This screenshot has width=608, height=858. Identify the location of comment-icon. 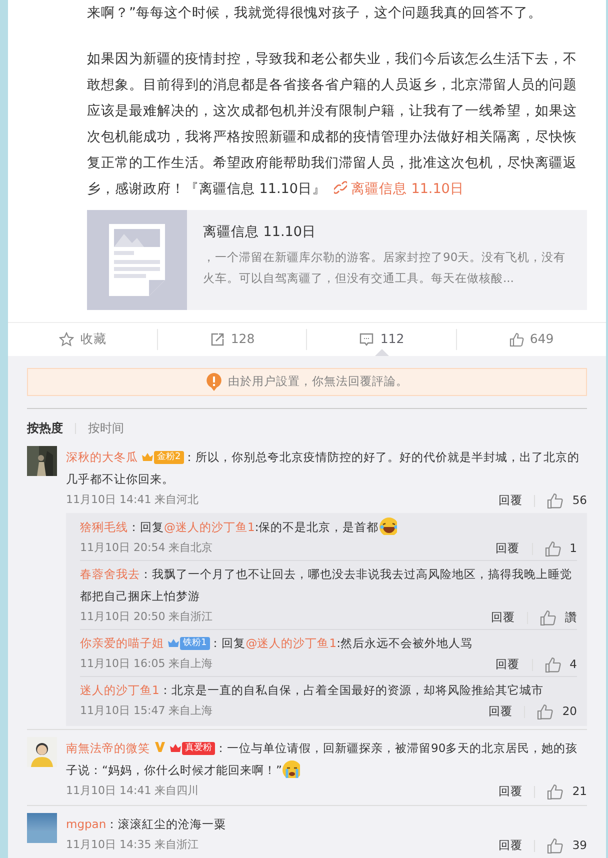
(366, 339).